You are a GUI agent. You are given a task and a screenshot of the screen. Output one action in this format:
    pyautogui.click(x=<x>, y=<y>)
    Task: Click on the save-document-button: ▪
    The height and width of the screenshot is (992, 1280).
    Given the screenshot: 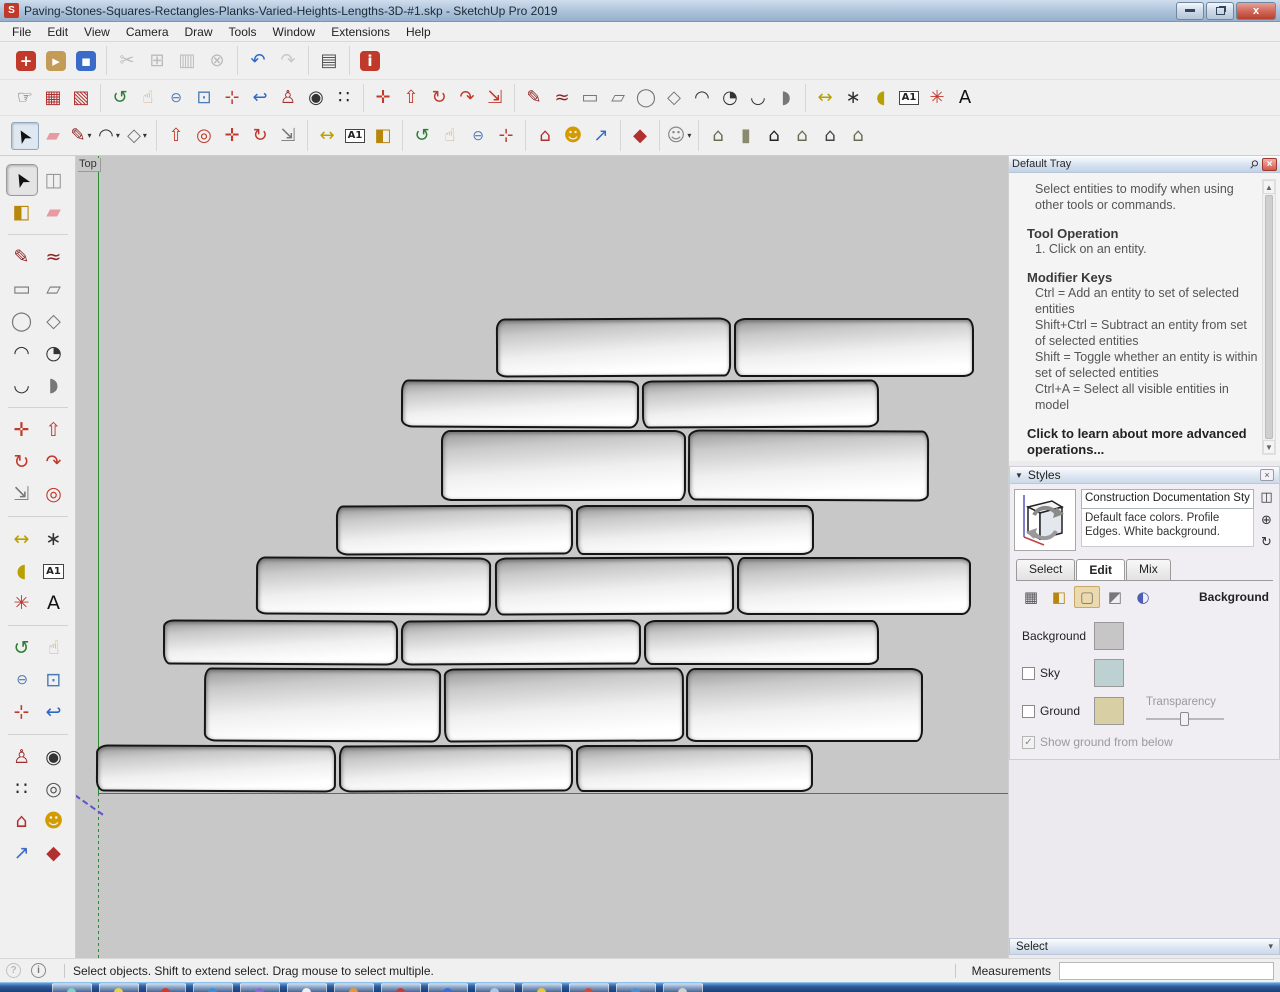 What is the action you would take?
    pyautogui.click(x=86, y=61)
    